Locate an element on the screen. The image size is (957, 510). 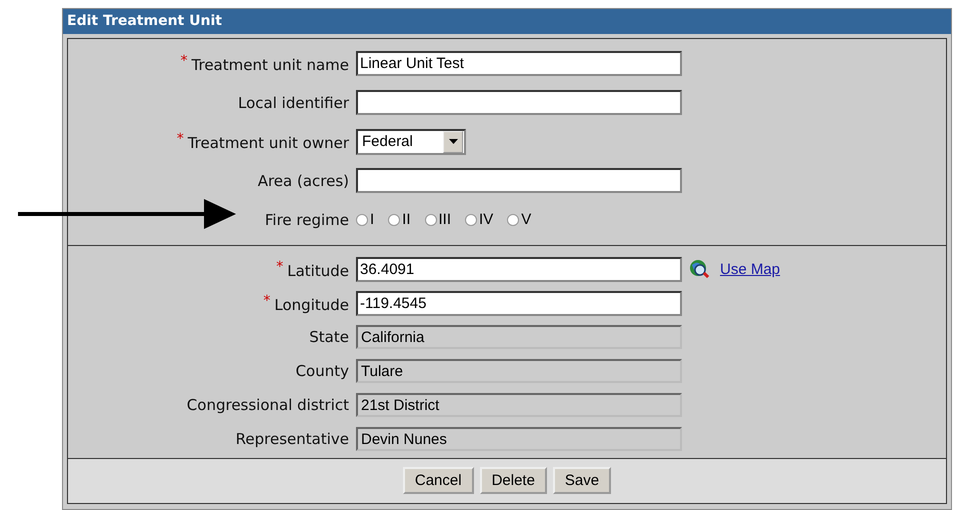
input-field: Linear Unit Test is located at coordinates (519, 63).